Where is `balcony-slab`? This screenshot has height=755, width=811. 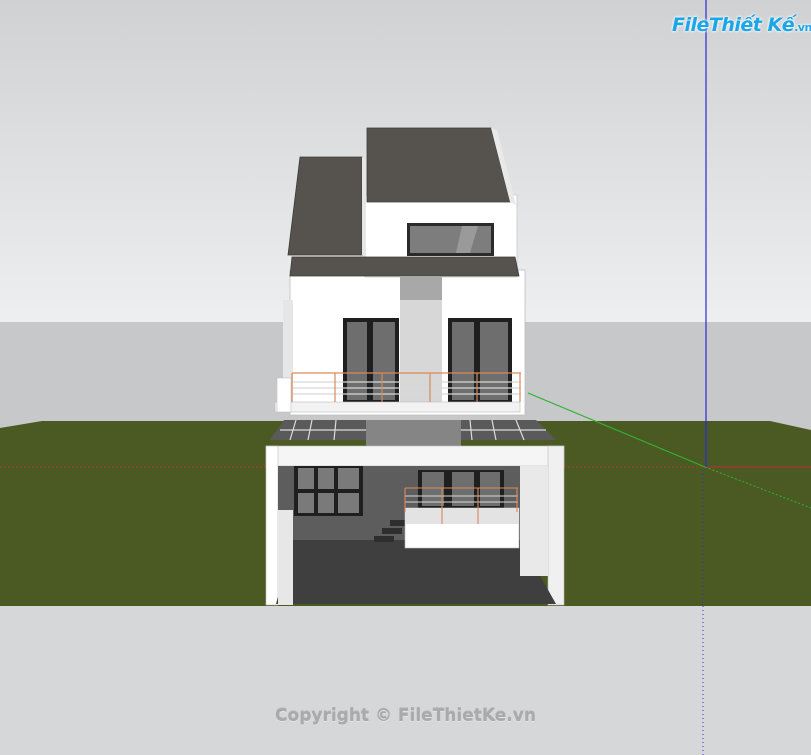 balcony-slab is located at coordinates (397, 407).